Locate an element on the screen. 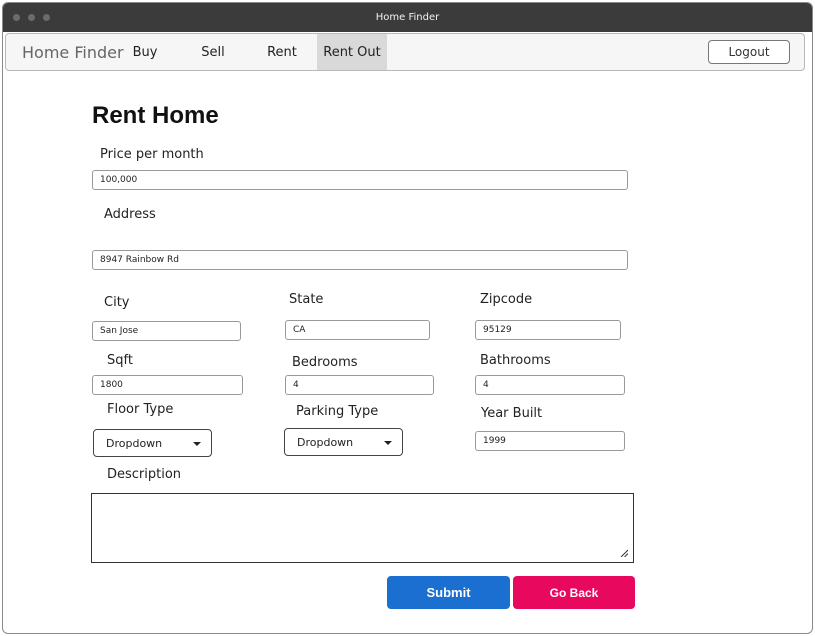 The width and height of the screenshot is (815, 636). zipcode-label: Zipcode is located at coordinates (506, 299).